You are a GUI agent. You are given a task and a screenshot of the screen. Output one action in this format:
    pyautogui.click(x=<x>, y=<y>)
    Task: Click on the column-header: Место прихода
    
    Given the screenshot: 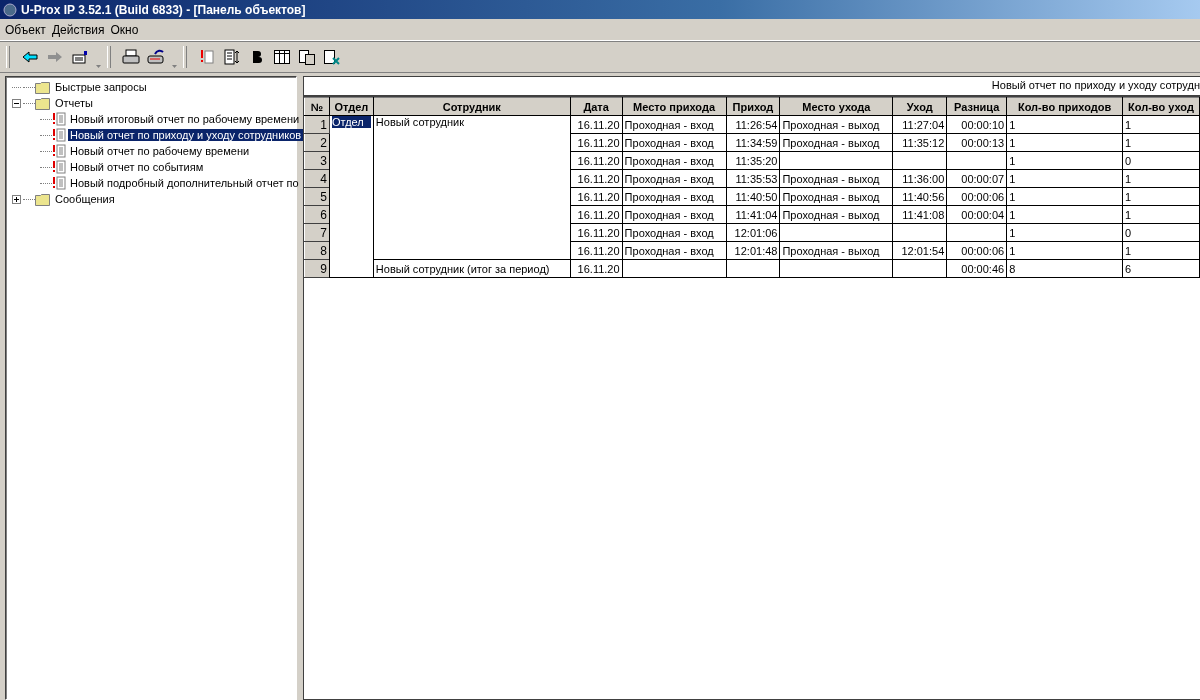 What is the action you would take?
    pyautogui.click(x=674, y=106)
    